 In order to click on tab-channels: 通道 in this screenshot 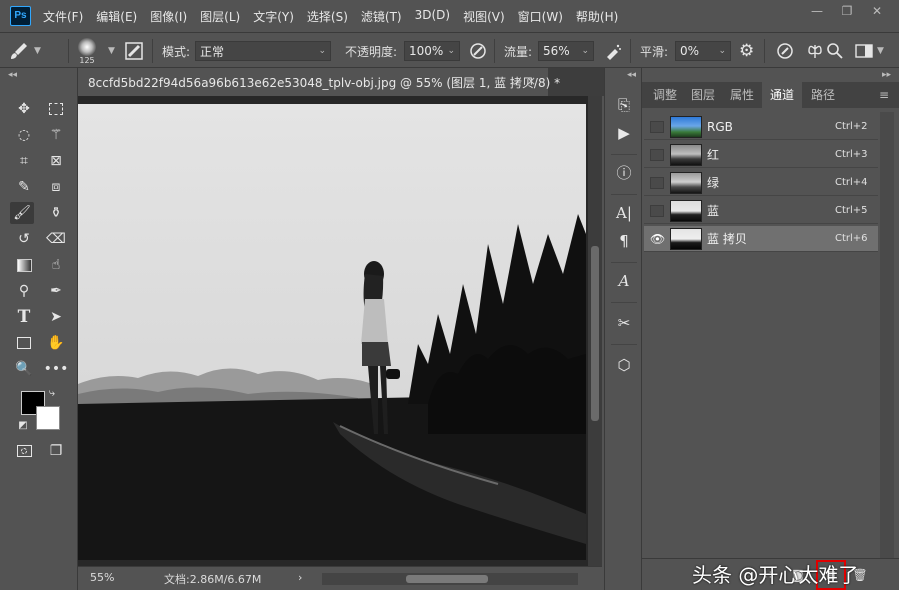, I will do `click(782, 95)`.